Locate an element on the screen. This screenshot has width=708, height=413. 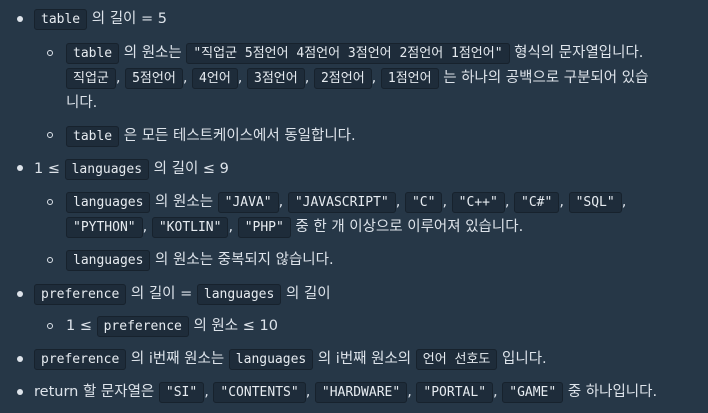
inline-code: "C++" is located at coordinates (478, 202).